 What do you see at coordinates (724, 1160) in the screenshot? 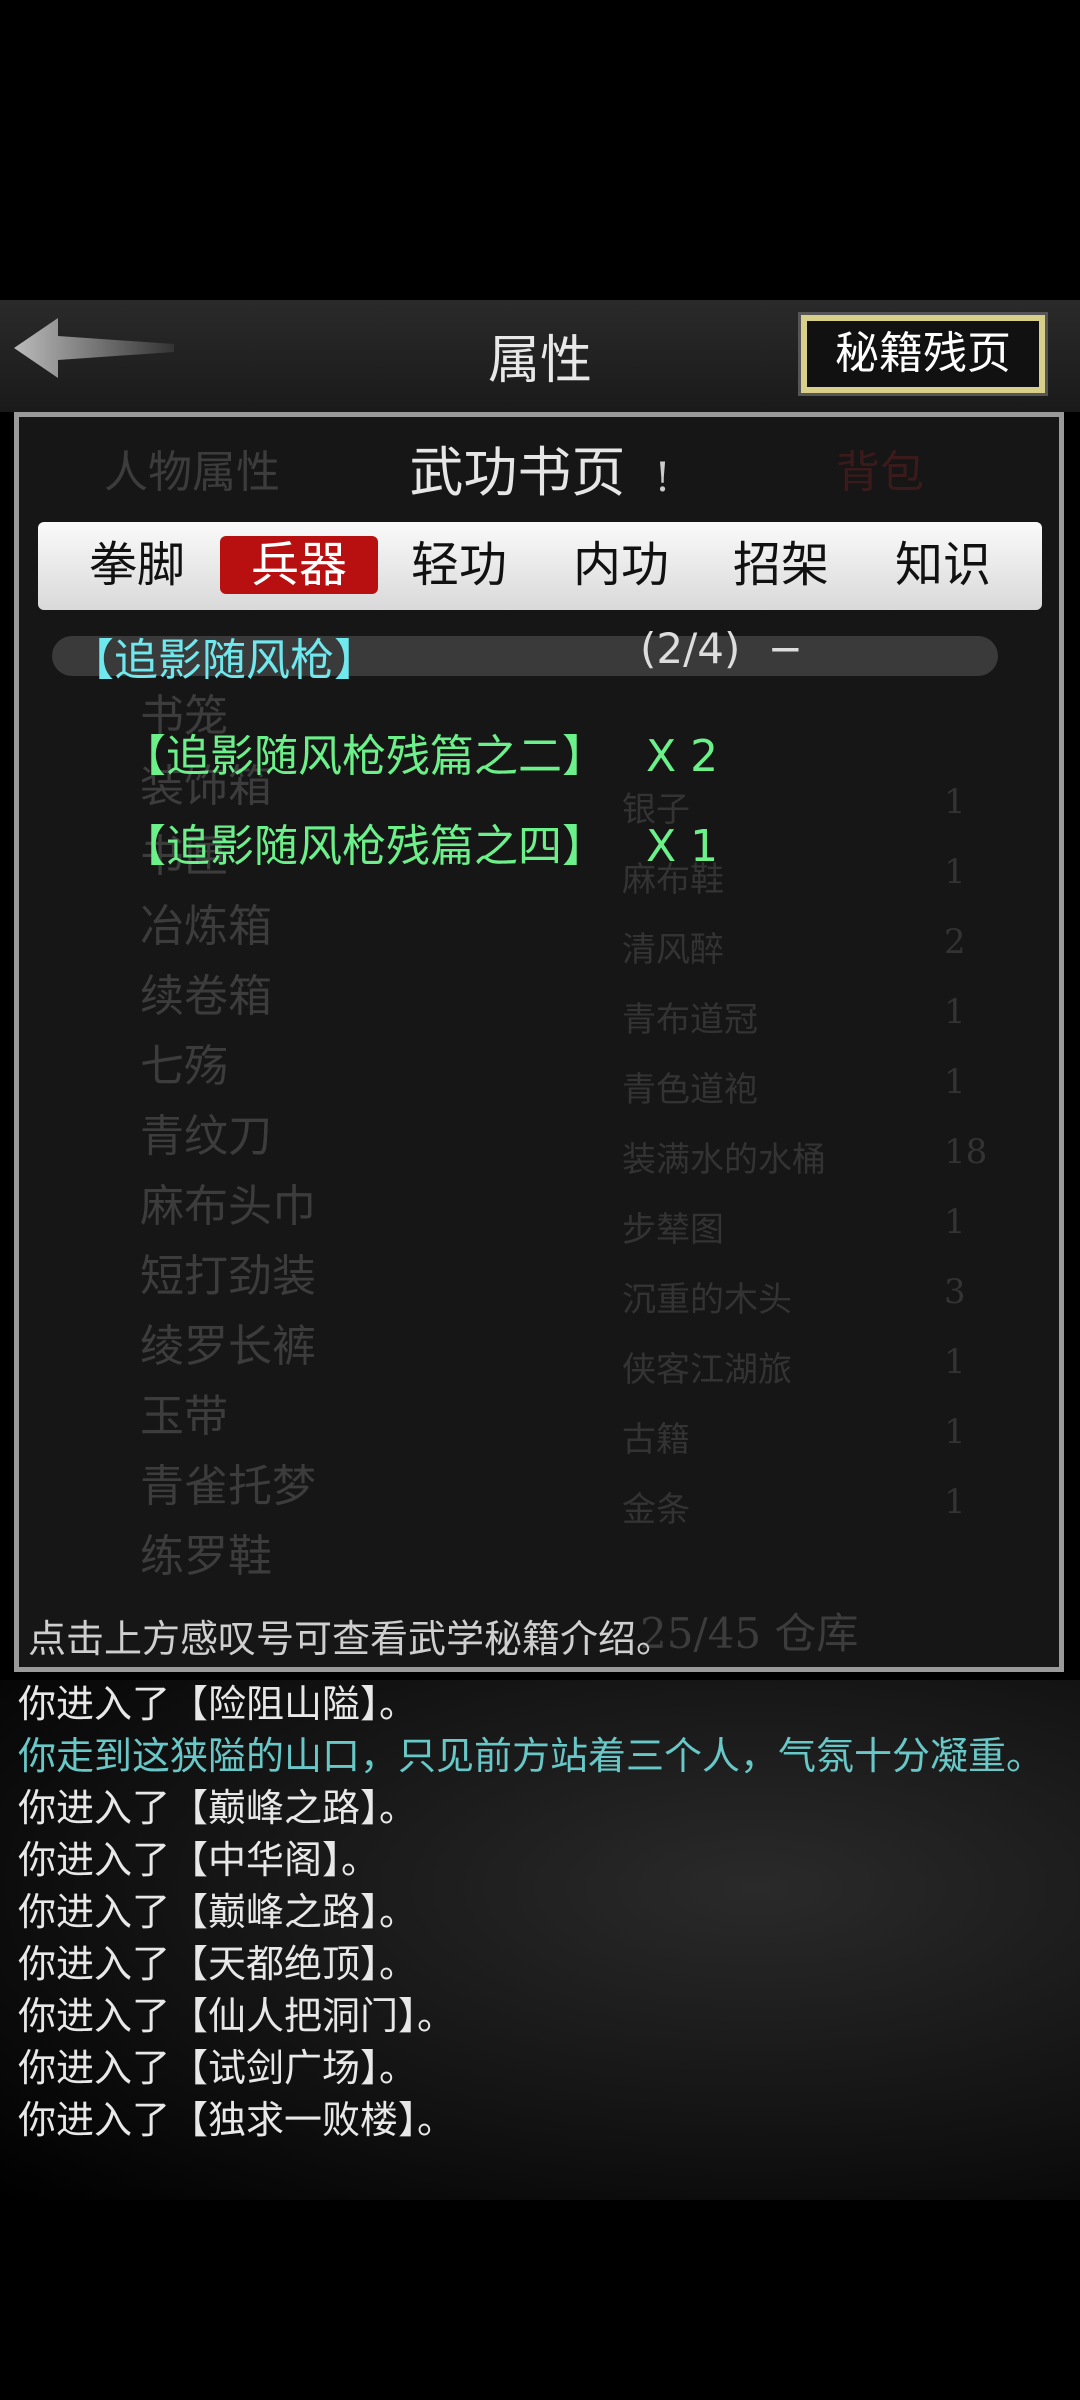
I see `bg-item-name: 装满水的水桶` at bounding box center [724, 1160].